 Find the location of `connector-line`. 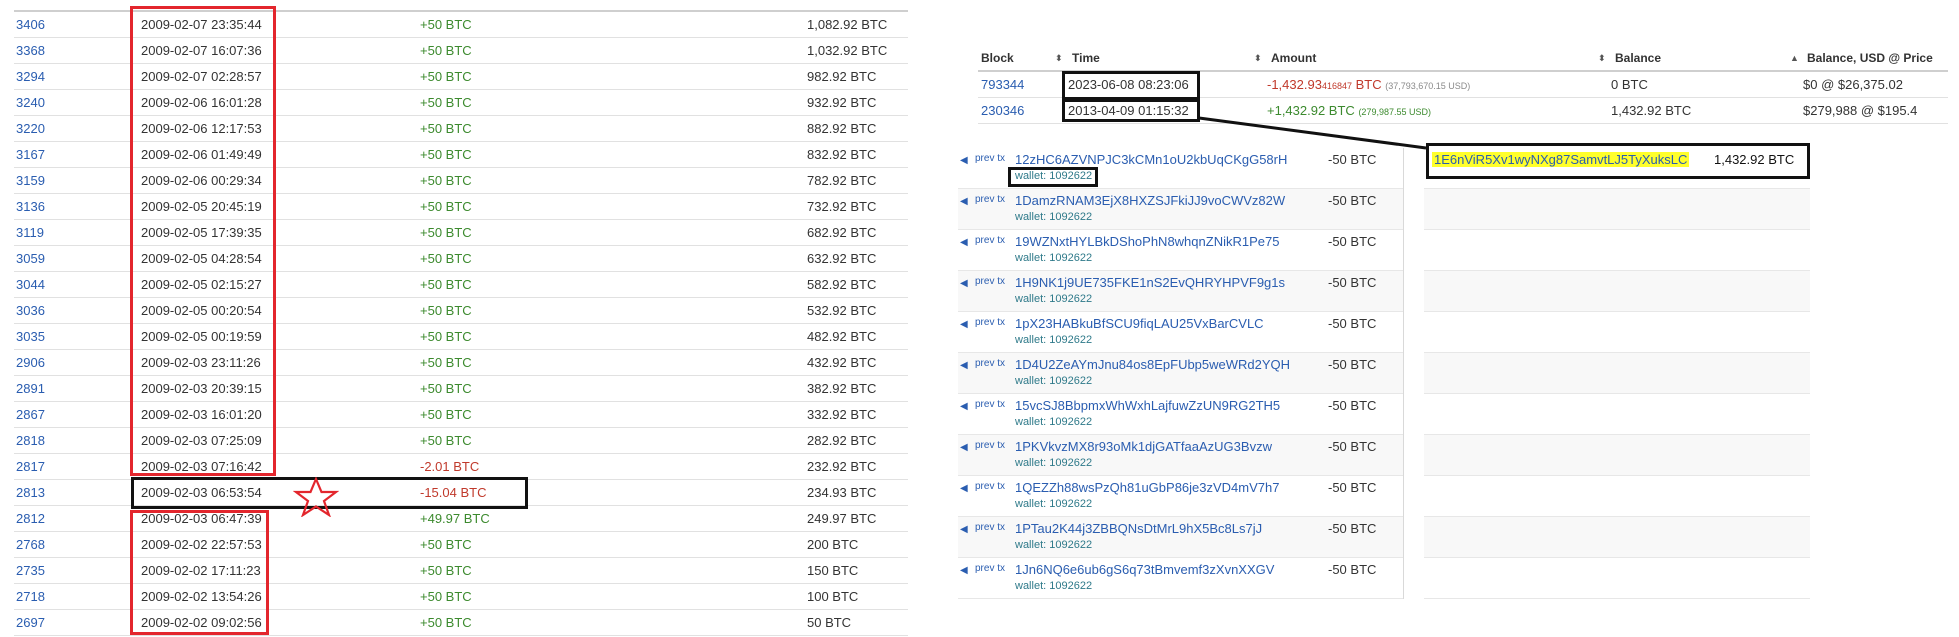

connector-line is located at coordinates (1312, 133).